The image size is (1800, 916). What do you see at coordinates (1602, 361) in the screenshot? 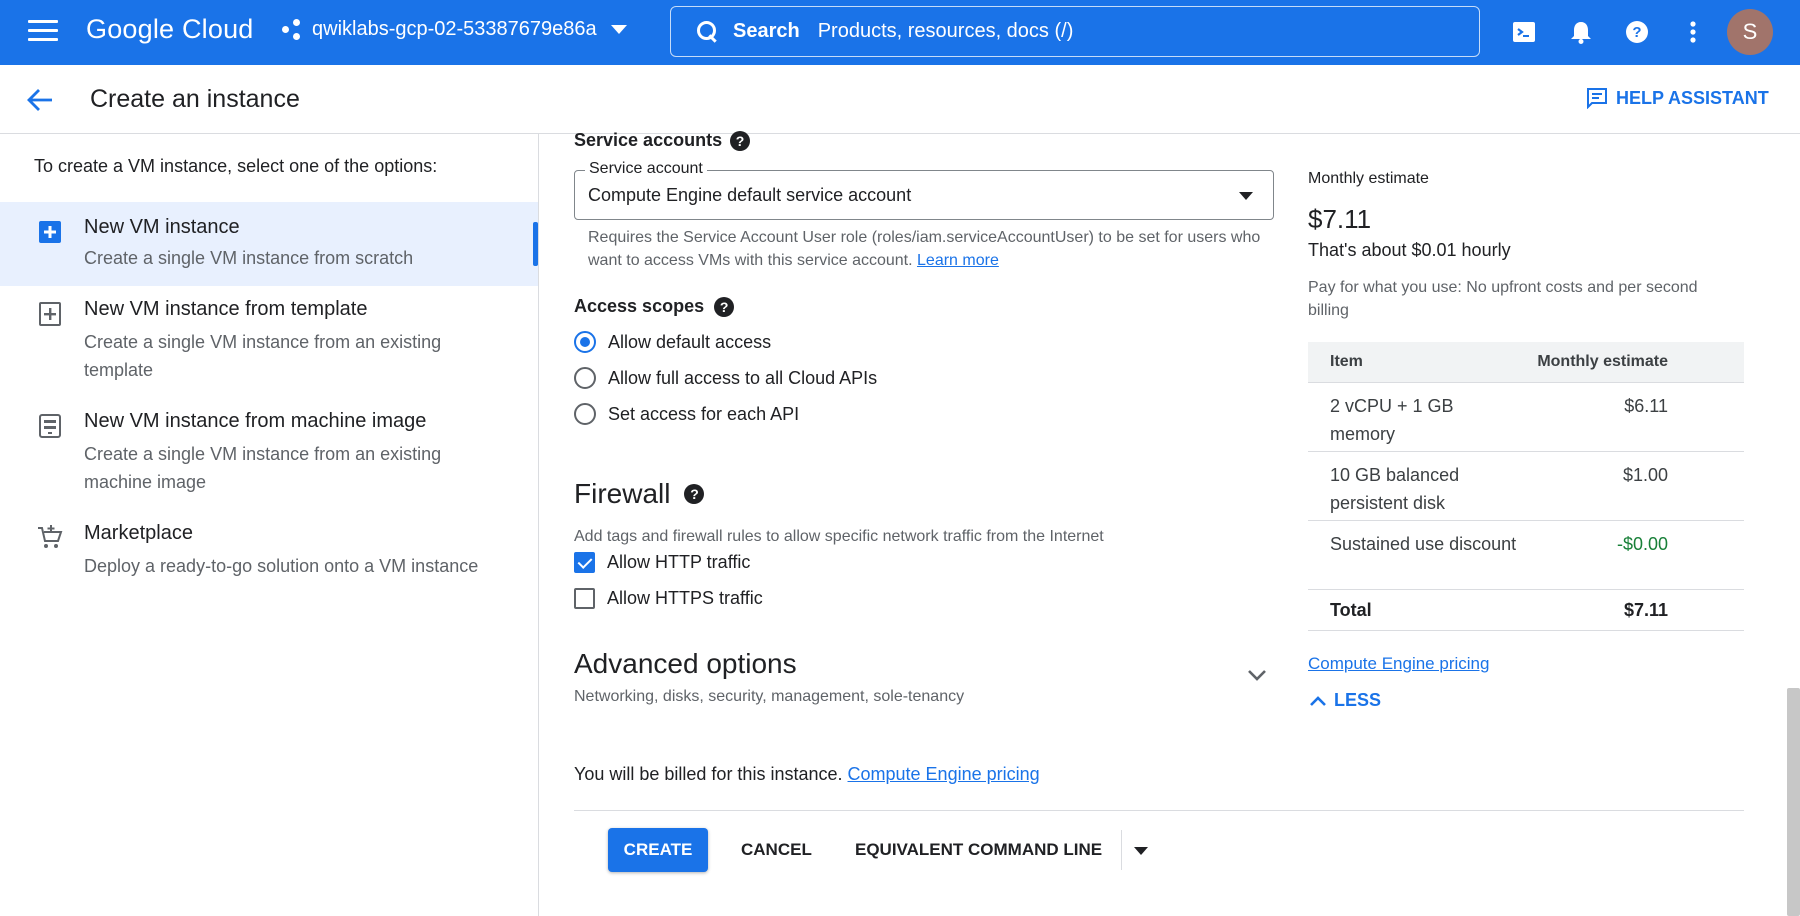
I see `header-monthly-estimate: Monthly estimate` at bounding box center [1602, 361].